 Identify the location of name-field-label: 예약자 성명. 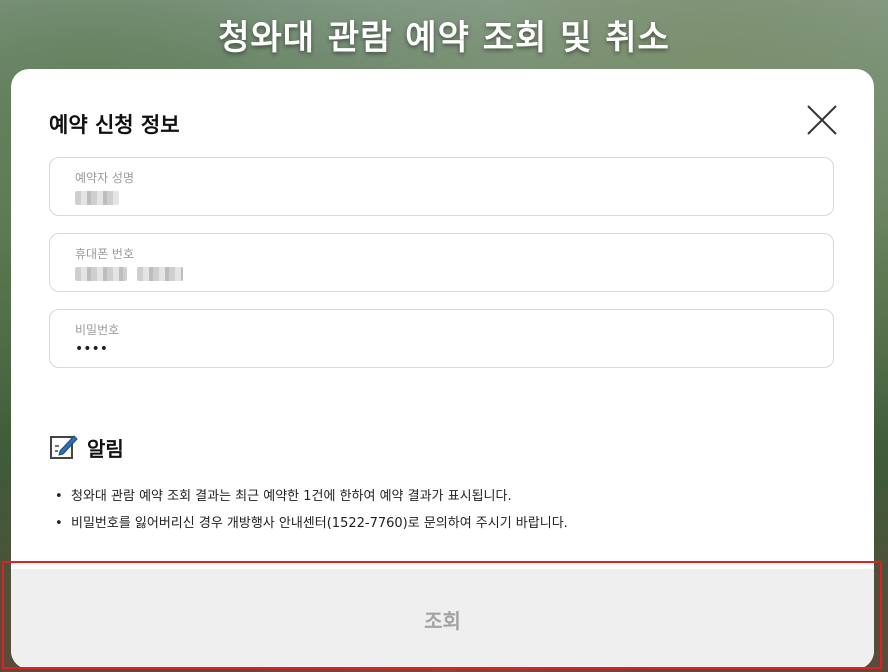
(105, 178).